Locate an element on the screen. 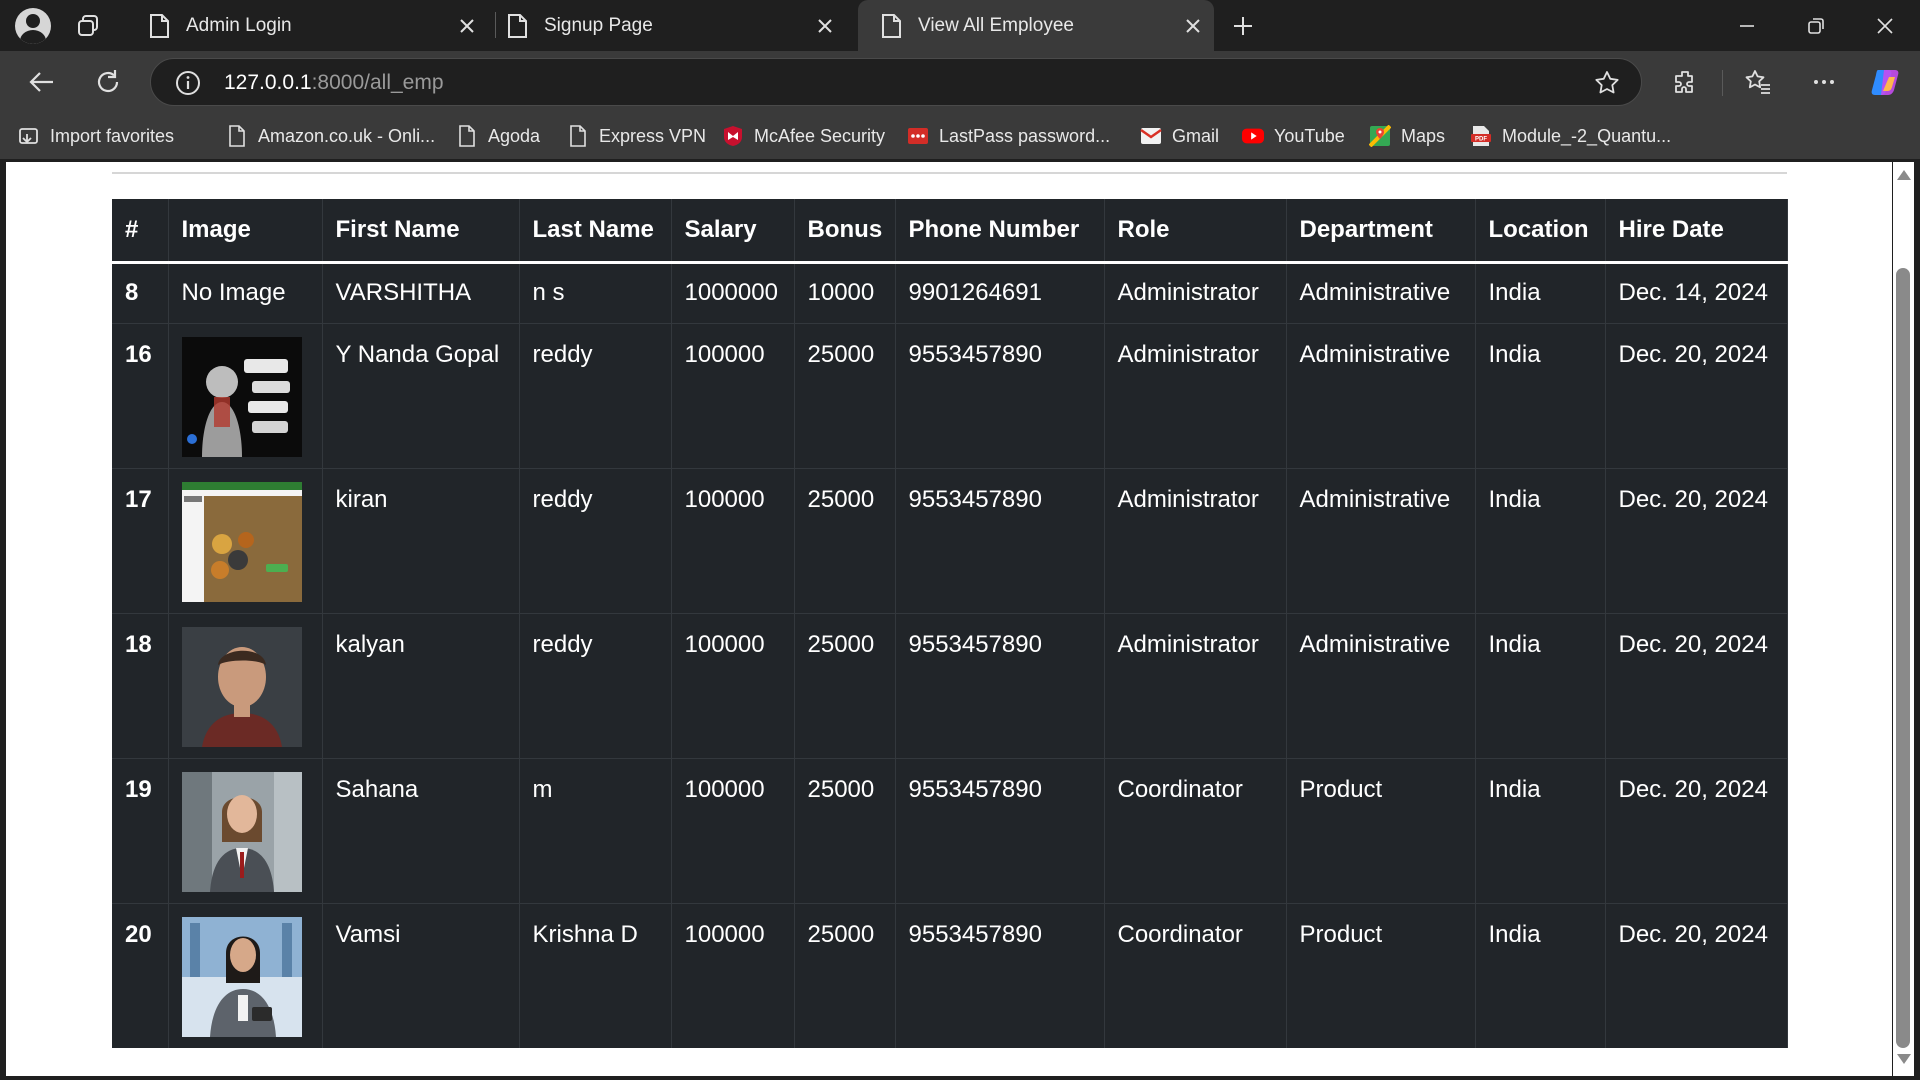  favorite-maps: Maps is located at coordinates (1407, 136).